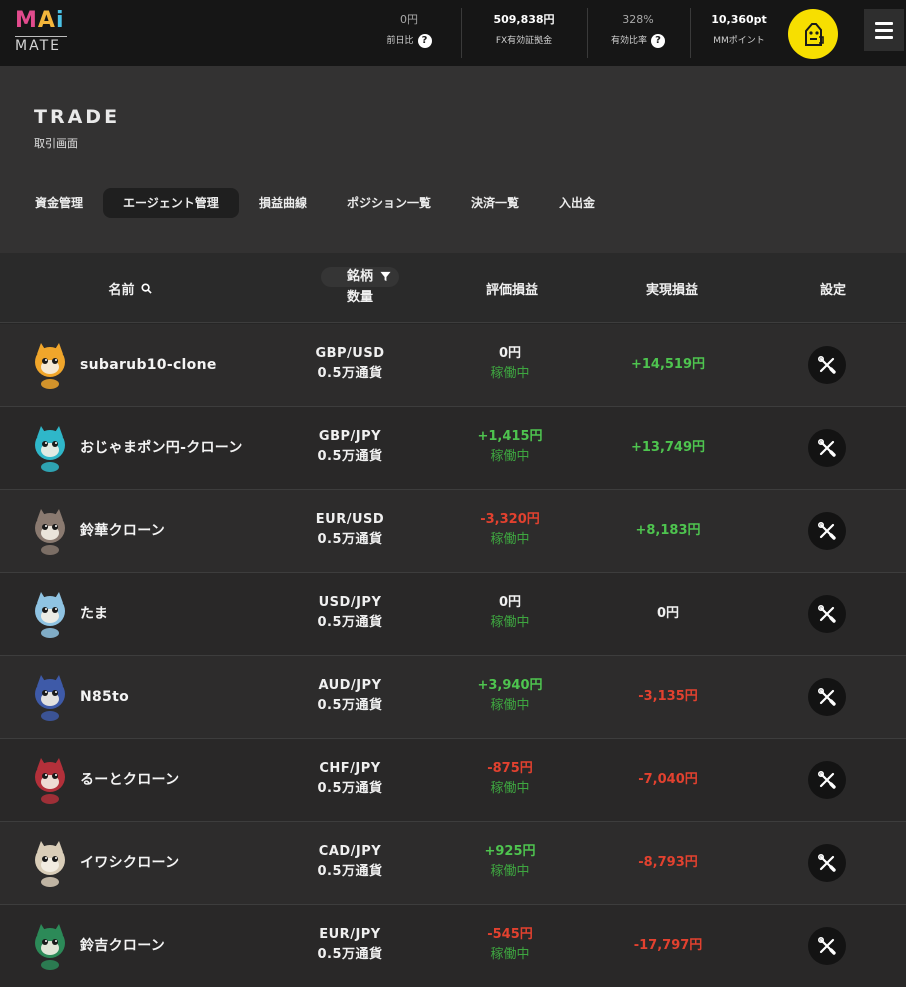  What do you see at coordinates (350, 447) in the screenshot?
I see `pair-cell: GBP/JPY 0.5万通貨` at bounding box center [350, 447].